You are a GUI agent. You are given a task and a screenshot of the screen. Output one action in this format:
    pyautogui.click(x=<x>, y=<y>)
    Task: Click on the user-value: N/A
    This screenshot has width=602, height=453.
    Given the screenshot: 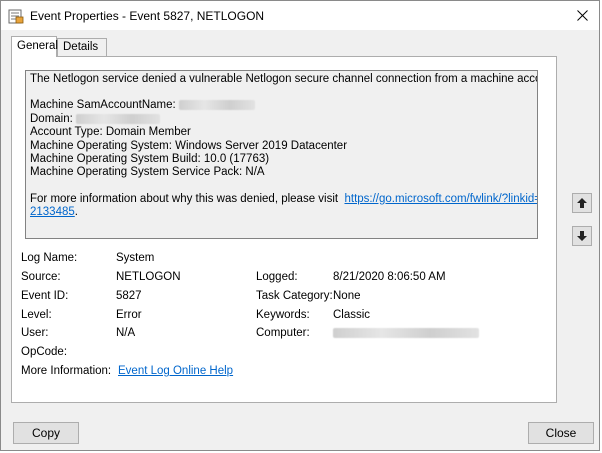 What is the action you would take?
    pyautogui.click(x=125, y=333)
    